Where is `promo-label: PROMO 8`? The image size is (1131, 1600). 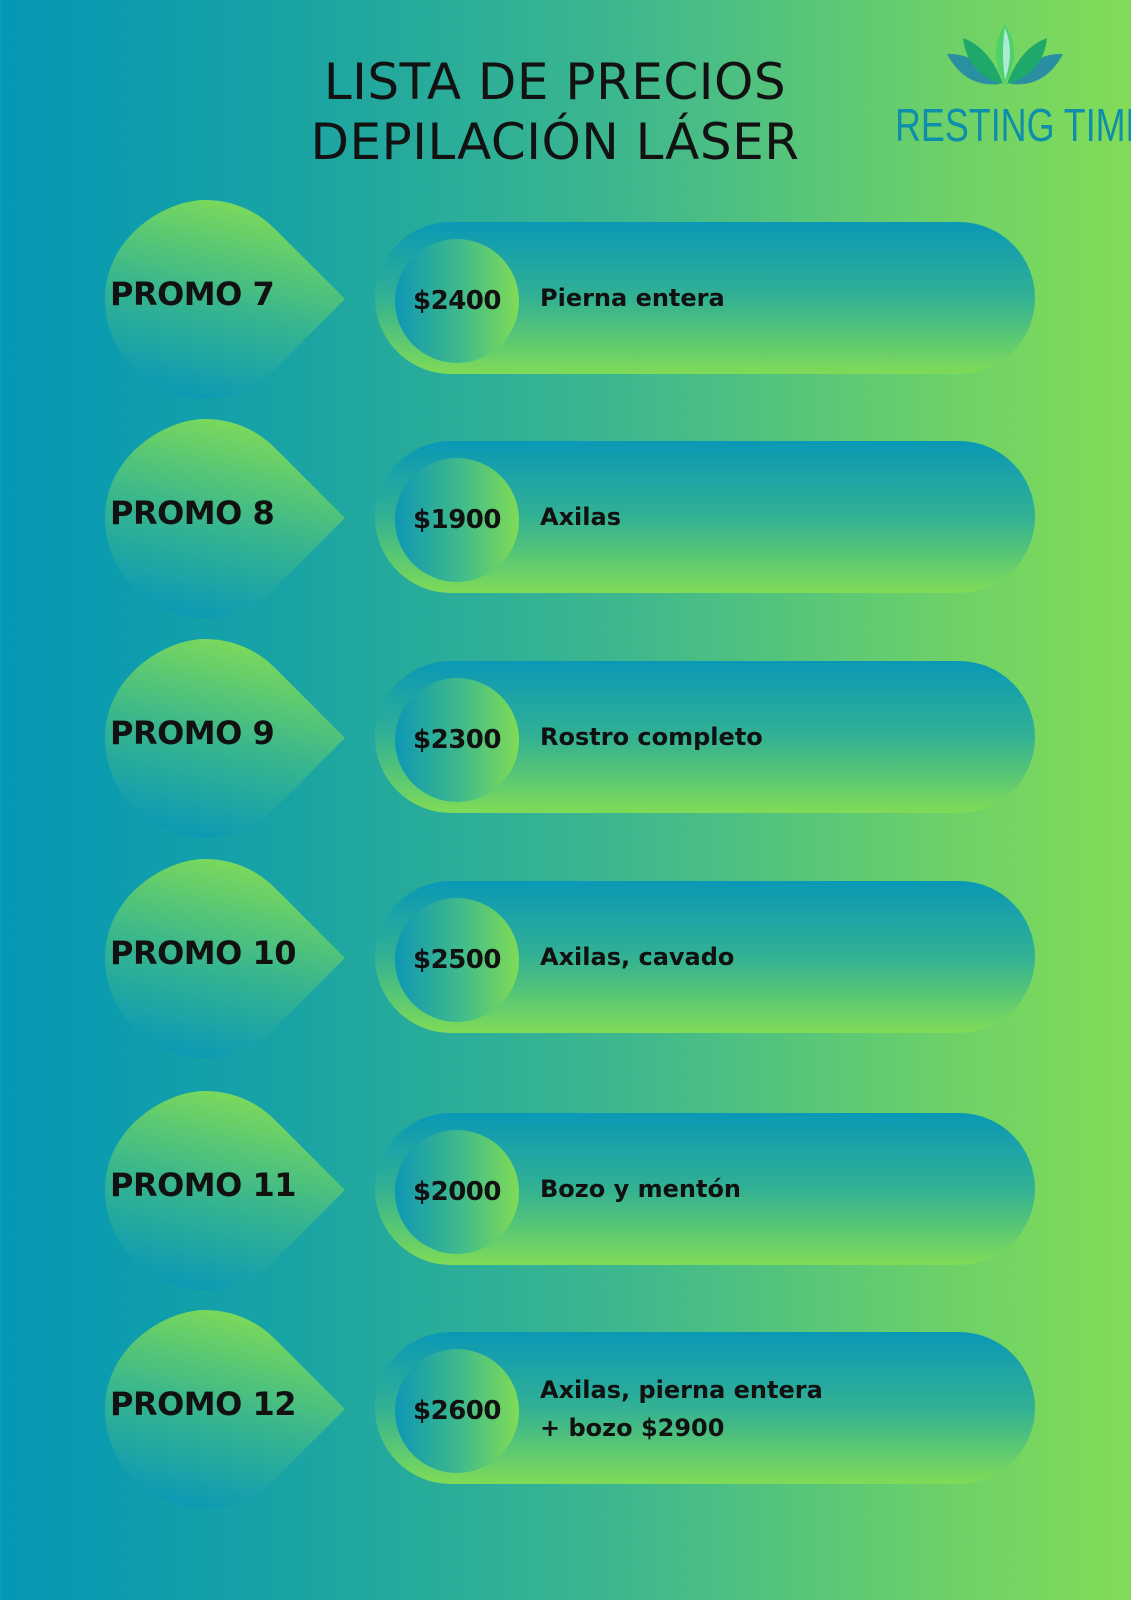 promo-label: PROMO 8 is located at coordinates (192, 513).